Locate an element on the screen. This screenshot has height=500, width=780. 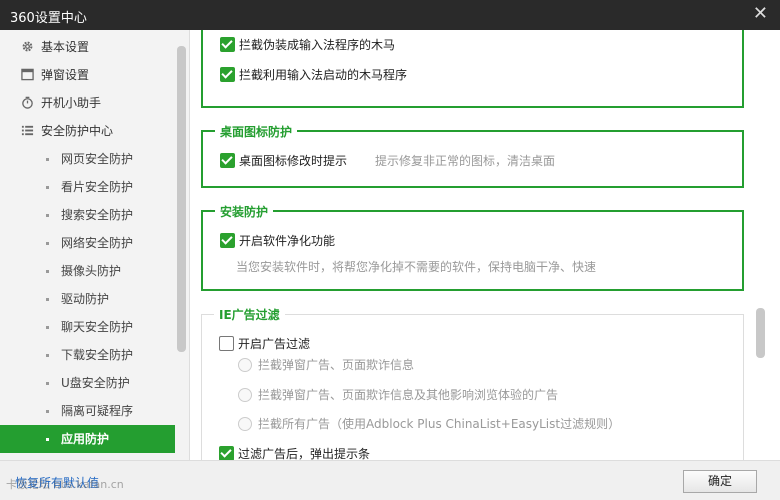
gear-icon is located at coordinates (27, 46).